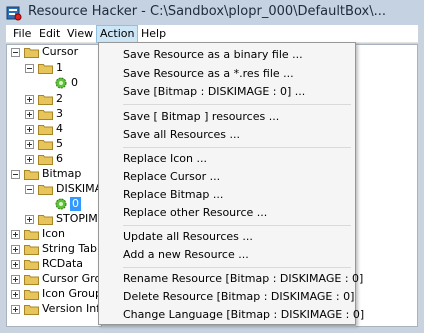 This screenshot has width=424, height=333. I want to click on menu-action: Action, so click(117, 34).